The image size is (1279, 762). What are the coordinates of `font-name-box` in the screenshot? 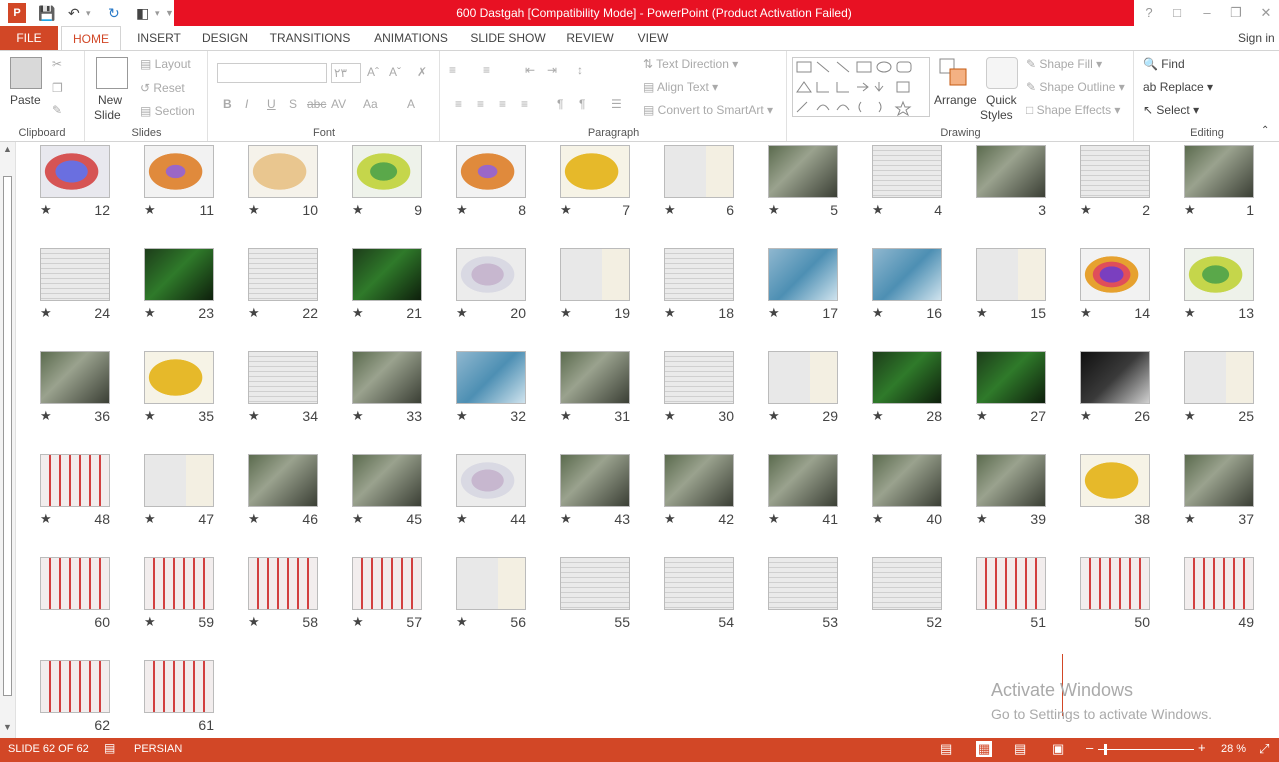 It's located at (272, 73).